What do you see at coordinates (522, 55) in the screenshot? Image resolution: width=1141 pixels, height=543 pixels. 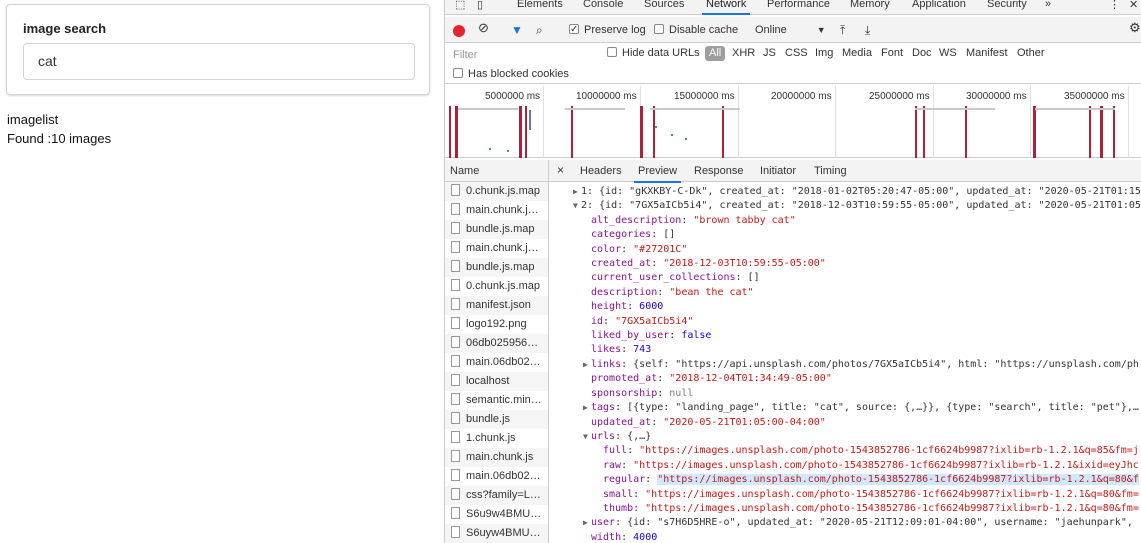 I see `filter-input: Filter` at bounding box center [522, 55].